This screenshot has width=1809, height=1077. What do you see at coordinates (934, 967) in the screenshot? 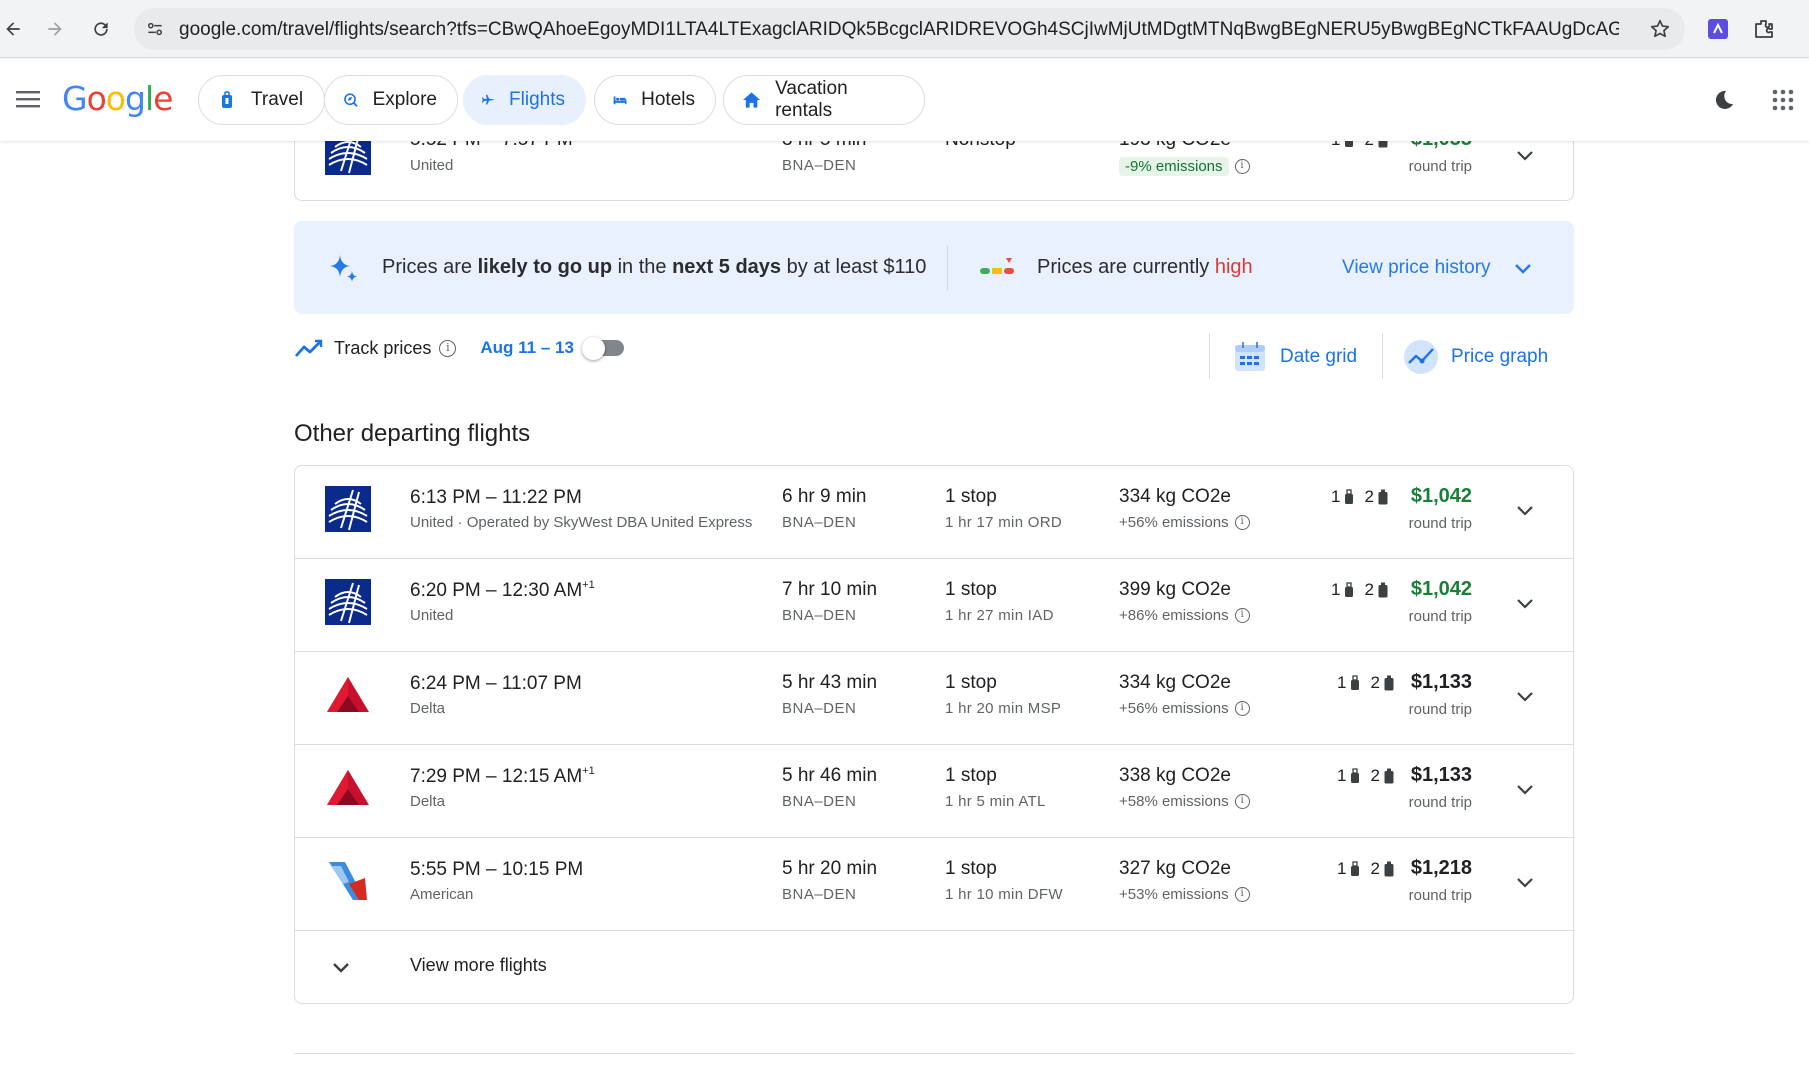
I see `view-more-flights-button: View more flights` at bounding box center [934, 967].